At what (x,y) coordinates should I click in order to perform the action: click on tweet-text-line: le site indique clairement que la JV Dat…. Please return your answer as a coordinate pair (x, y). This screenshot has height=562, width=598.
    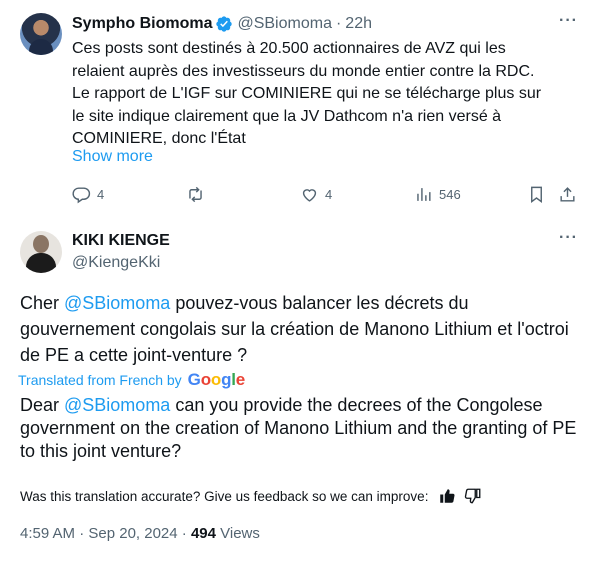
    Looking at the image, I should click on (287, 116).